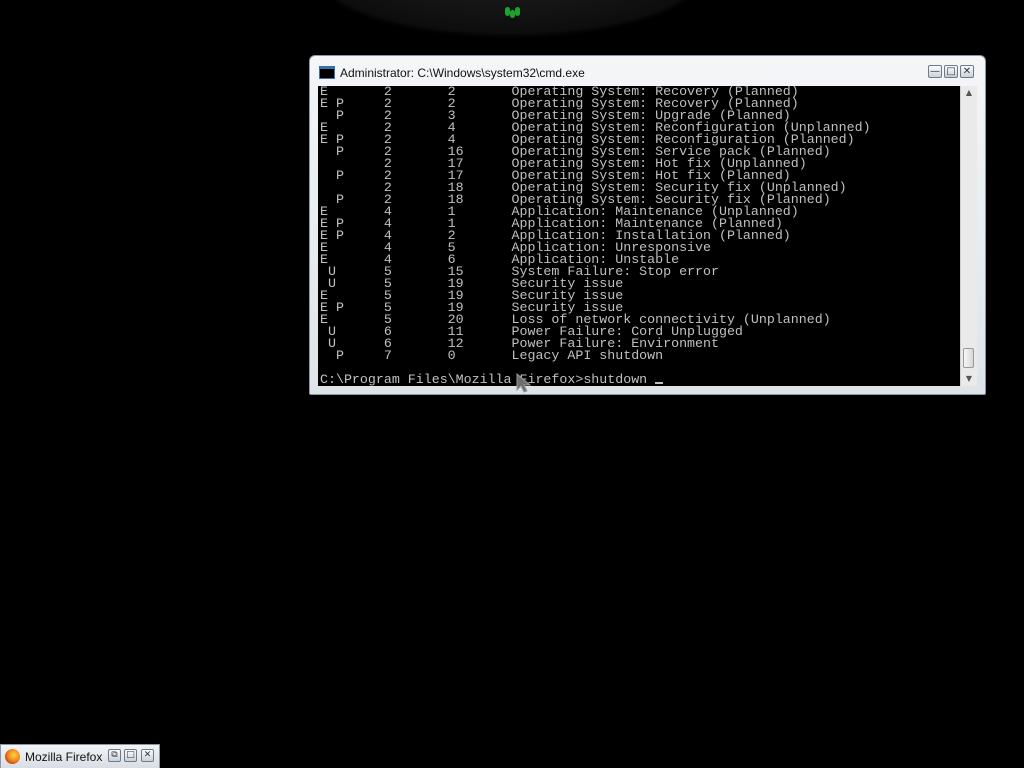  Describe the element at coordinates (512, 11) in the screenshot. I see `start-orb-glow` at that location.